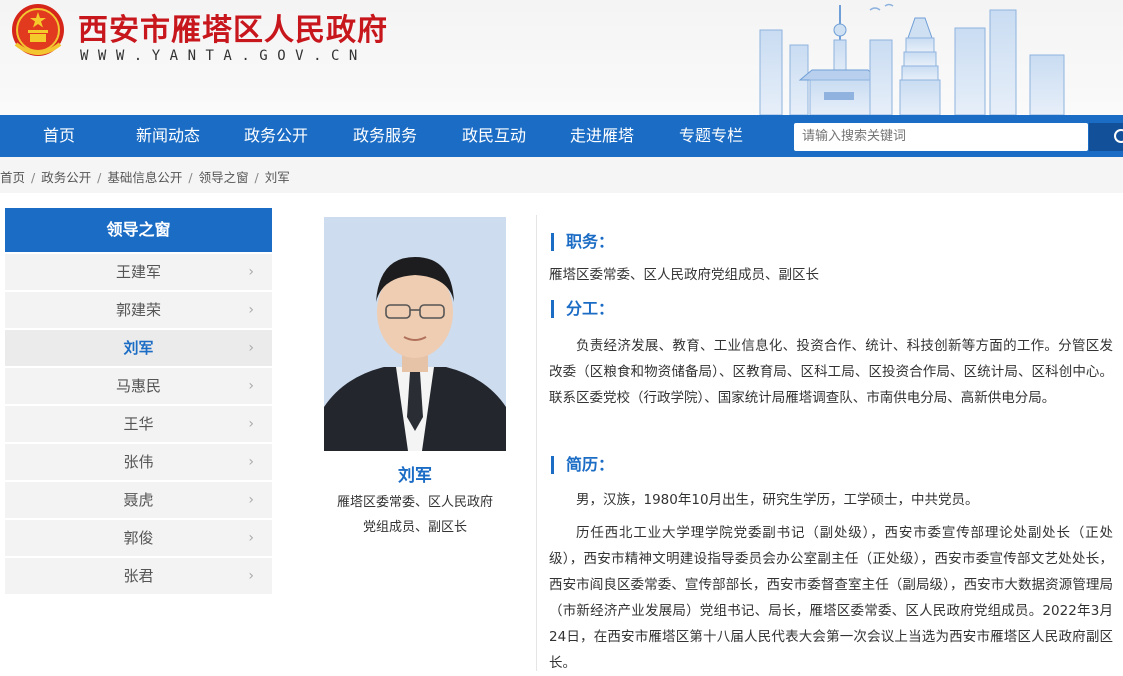  I want to click on sidebar-item-liujun: 刘军 ›, so click(138, 348).